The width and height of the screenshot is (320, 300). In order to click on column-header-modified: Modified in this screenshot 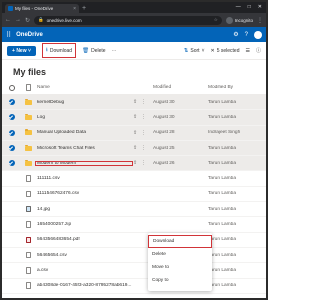, I will do `click(180, 87)`.